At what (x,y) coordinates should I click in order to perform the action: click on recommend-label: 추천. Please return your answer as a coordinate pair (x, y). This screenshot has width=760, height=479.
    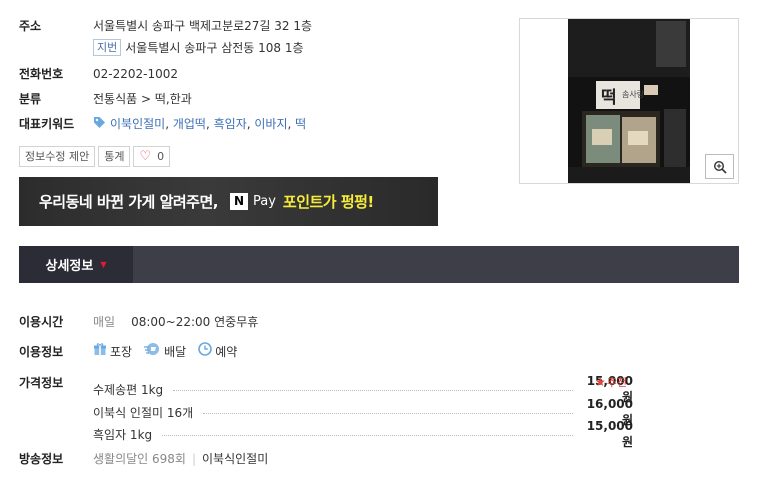
    Looking at the image, I should click on (617, 382).